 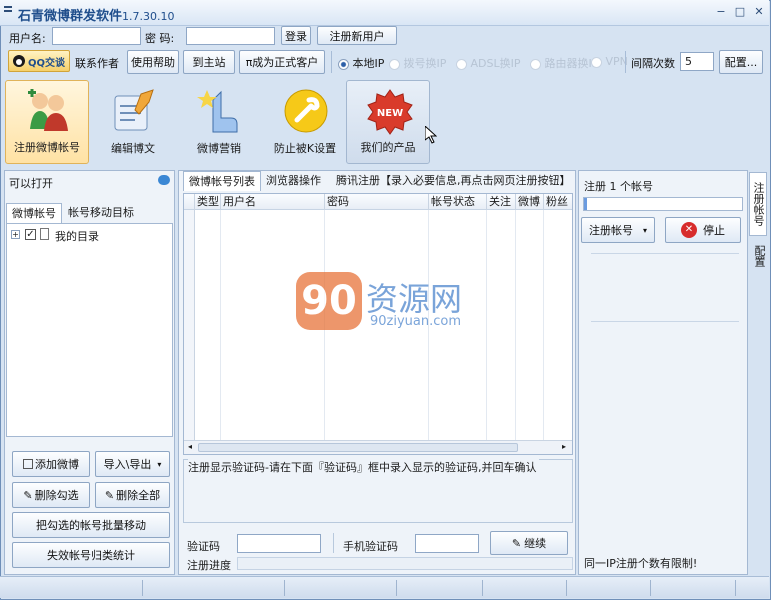 What do you see at coordinates (384, 13) in the screenshot?
I see `title-bar: 石青微博群发软件1.7.30.10 − □ ✕` at bounding box center [384, 13].